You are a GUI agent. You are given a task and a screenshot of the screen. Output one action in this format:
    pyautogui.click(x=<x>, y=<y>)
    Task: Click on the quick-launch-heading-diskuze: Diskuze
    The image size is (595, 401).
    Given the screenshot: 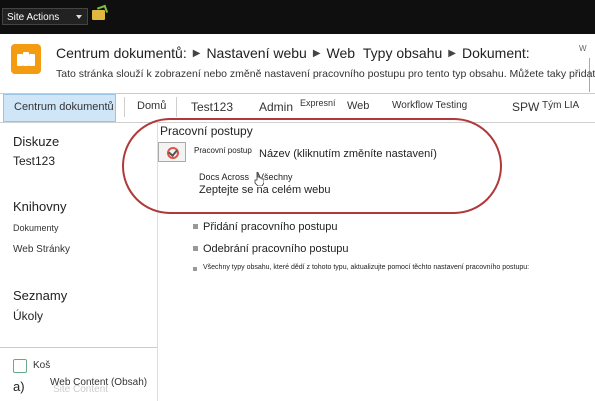 What is the action you would take?
    pyautogui.click(x=36, y=141)
    